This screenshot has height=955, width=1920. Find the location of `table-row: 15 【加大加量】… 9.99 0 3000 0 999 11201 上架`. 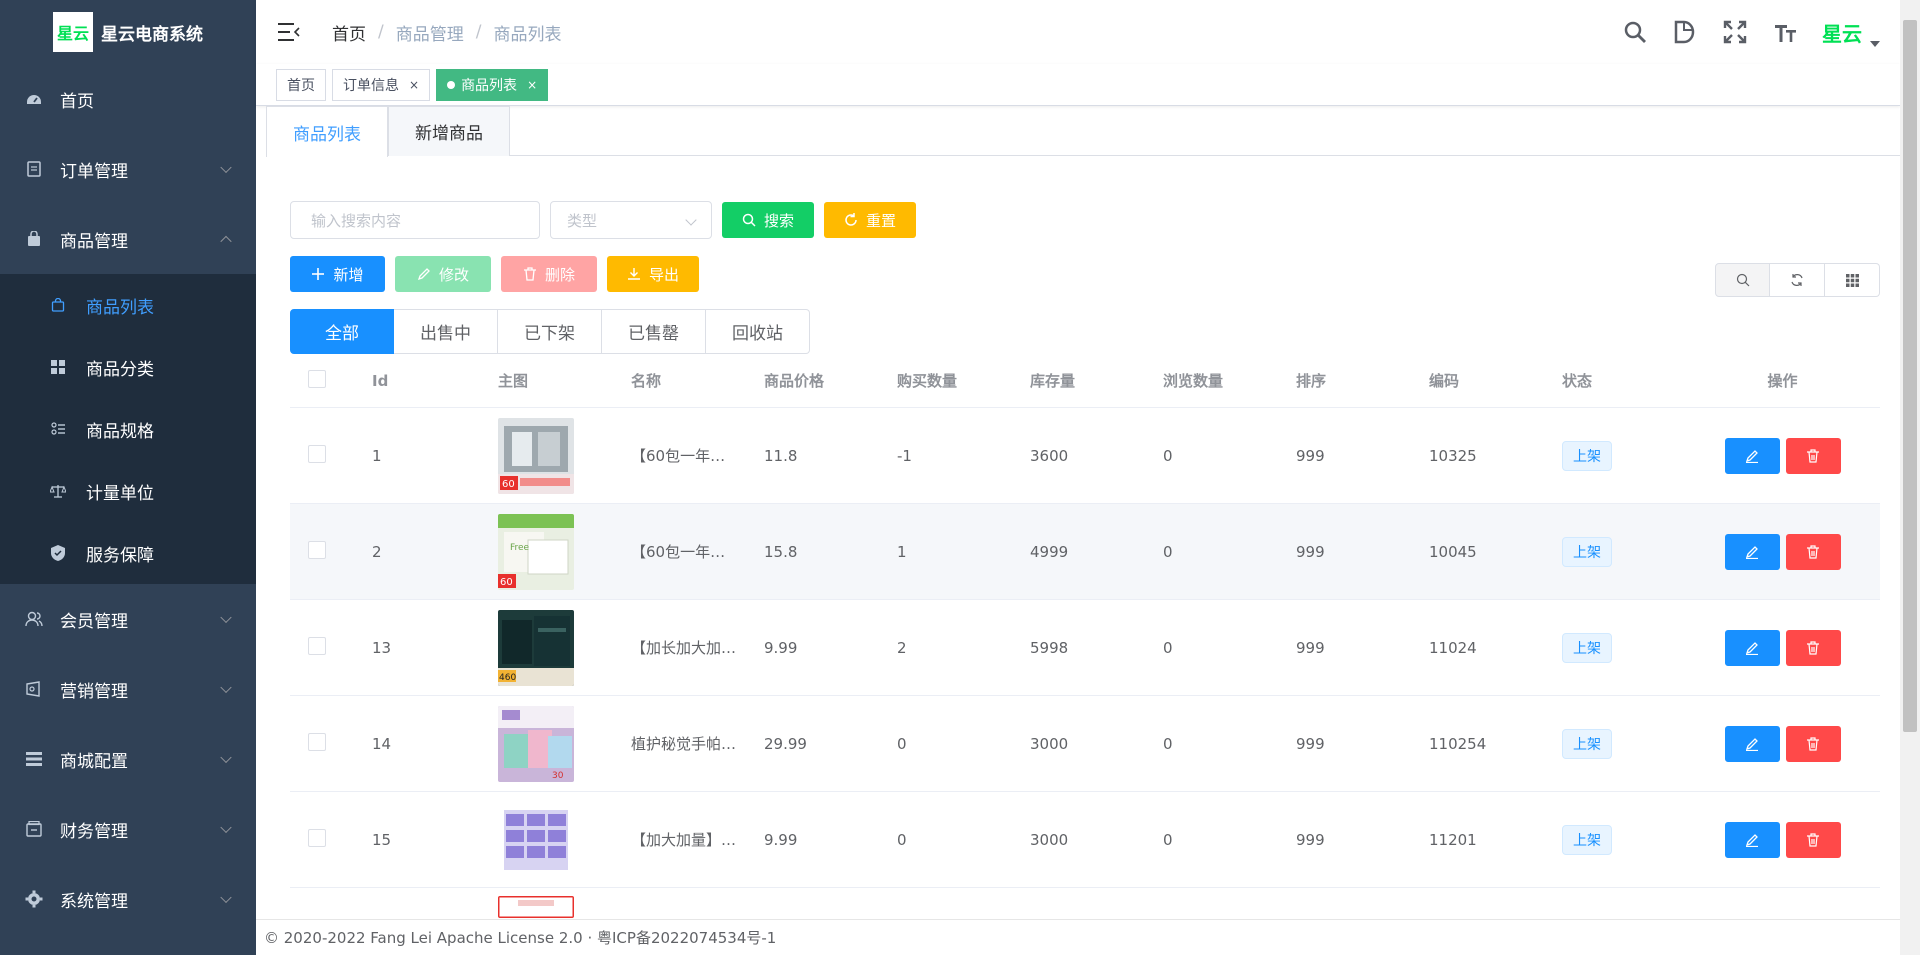

table-row: 15 【加大加量】… 9.99 0 3000 0 999 11201 上架 is located at coordinates (1085, 840).